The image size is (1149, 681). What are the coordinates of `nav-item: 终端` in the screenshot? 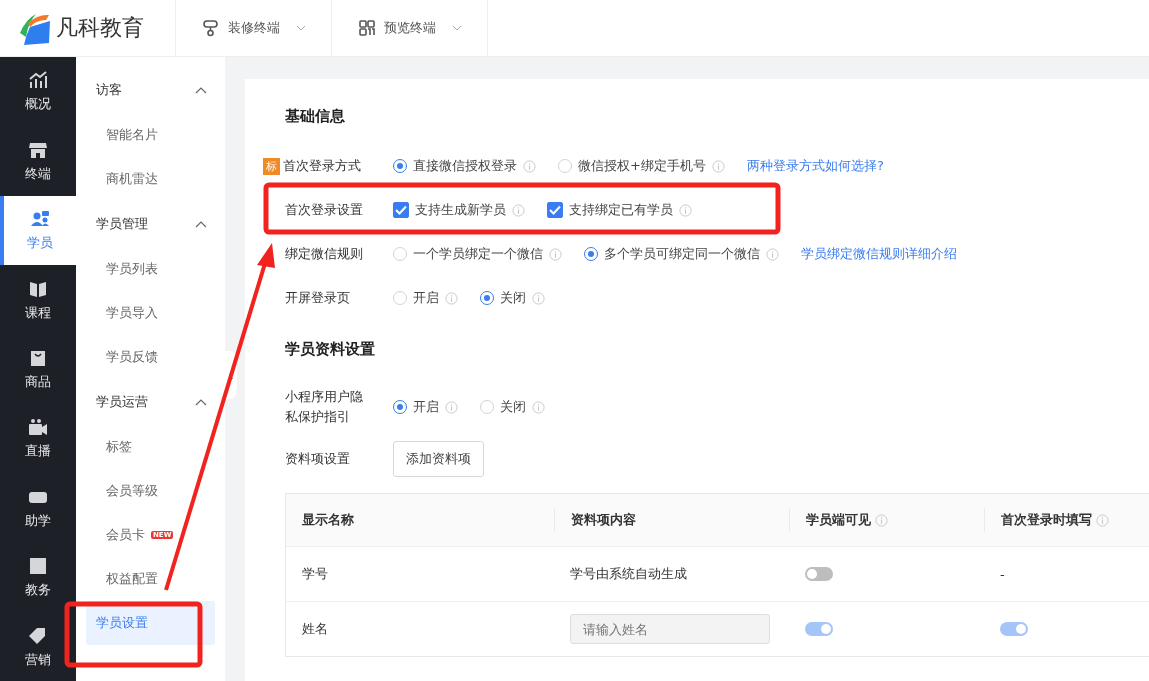 It's located at (38, 161).